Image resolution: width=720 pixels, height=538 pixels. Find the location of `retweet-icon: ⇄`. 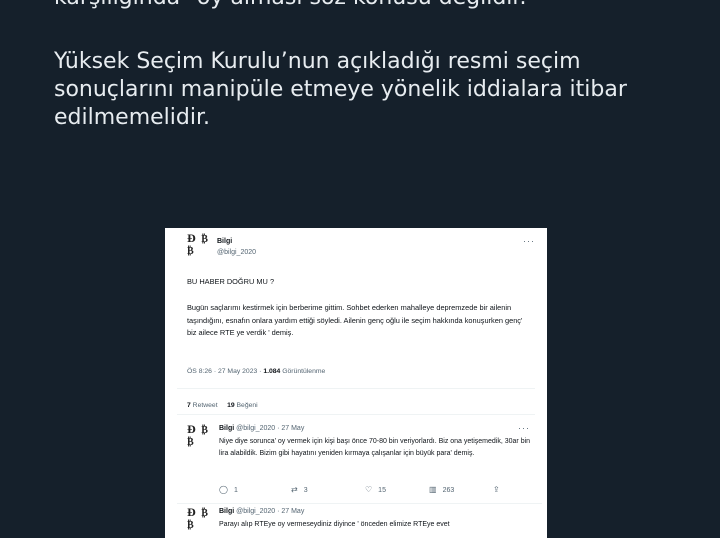

retweet-icon: ⇄ is located at coordinates (294, 489).